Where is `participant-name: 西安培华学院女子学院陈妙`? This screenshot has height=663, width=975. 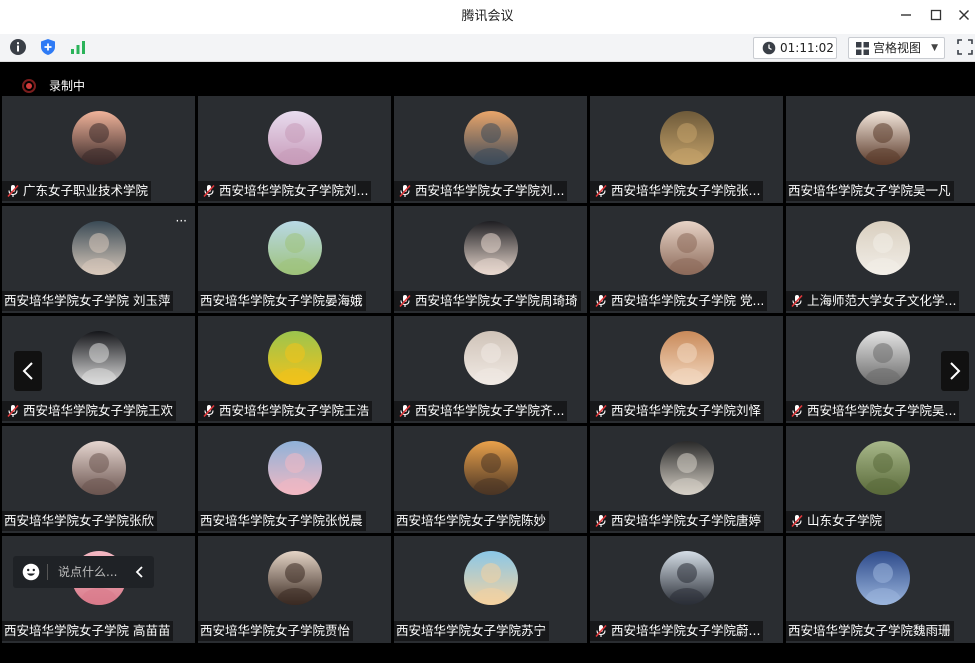 participant-name: 西安培华学院女子学院陈妙 is located at coordinates (471, 520).